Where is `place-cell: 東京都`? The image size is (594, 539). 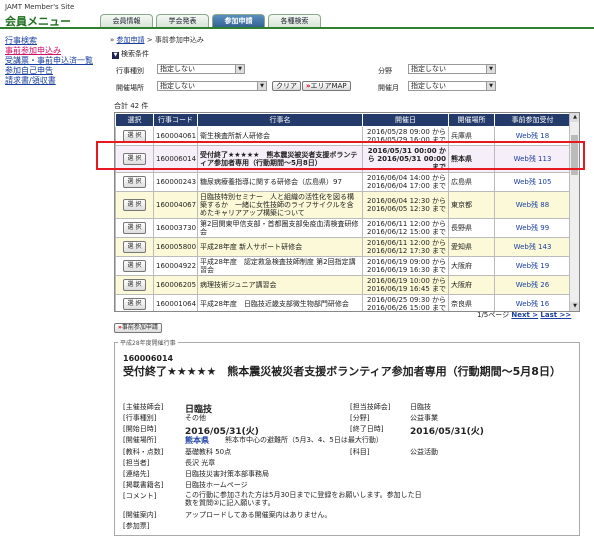
place-cell: 東京都 is located at coordinates (471, 205).